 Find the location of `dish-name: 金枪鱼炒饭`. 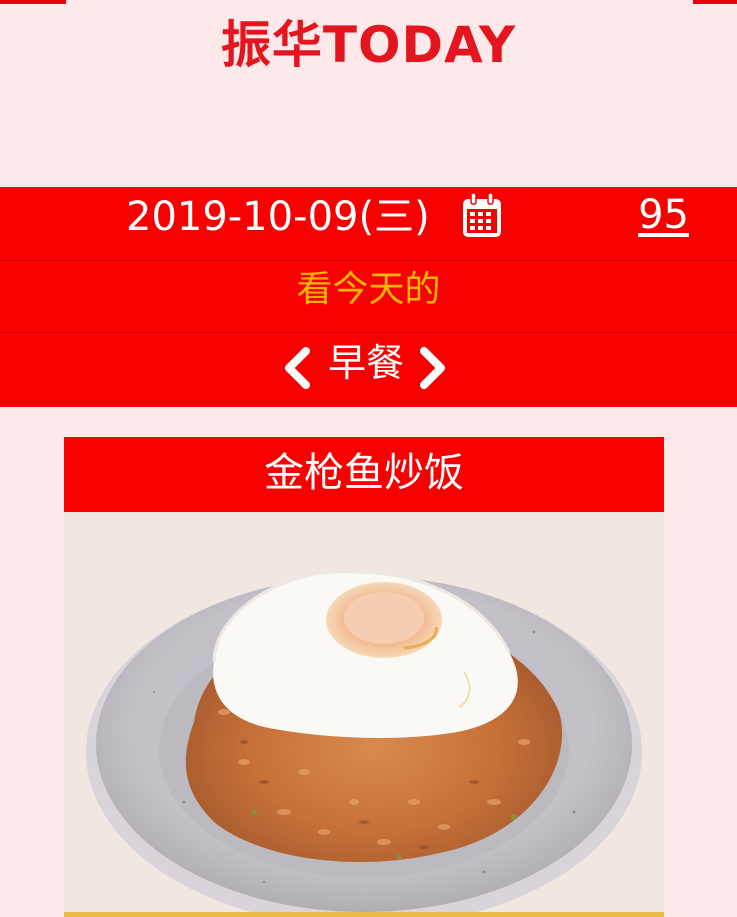

dish-name: 金枪鱼炒饭 is located at coordinates (364, 474).